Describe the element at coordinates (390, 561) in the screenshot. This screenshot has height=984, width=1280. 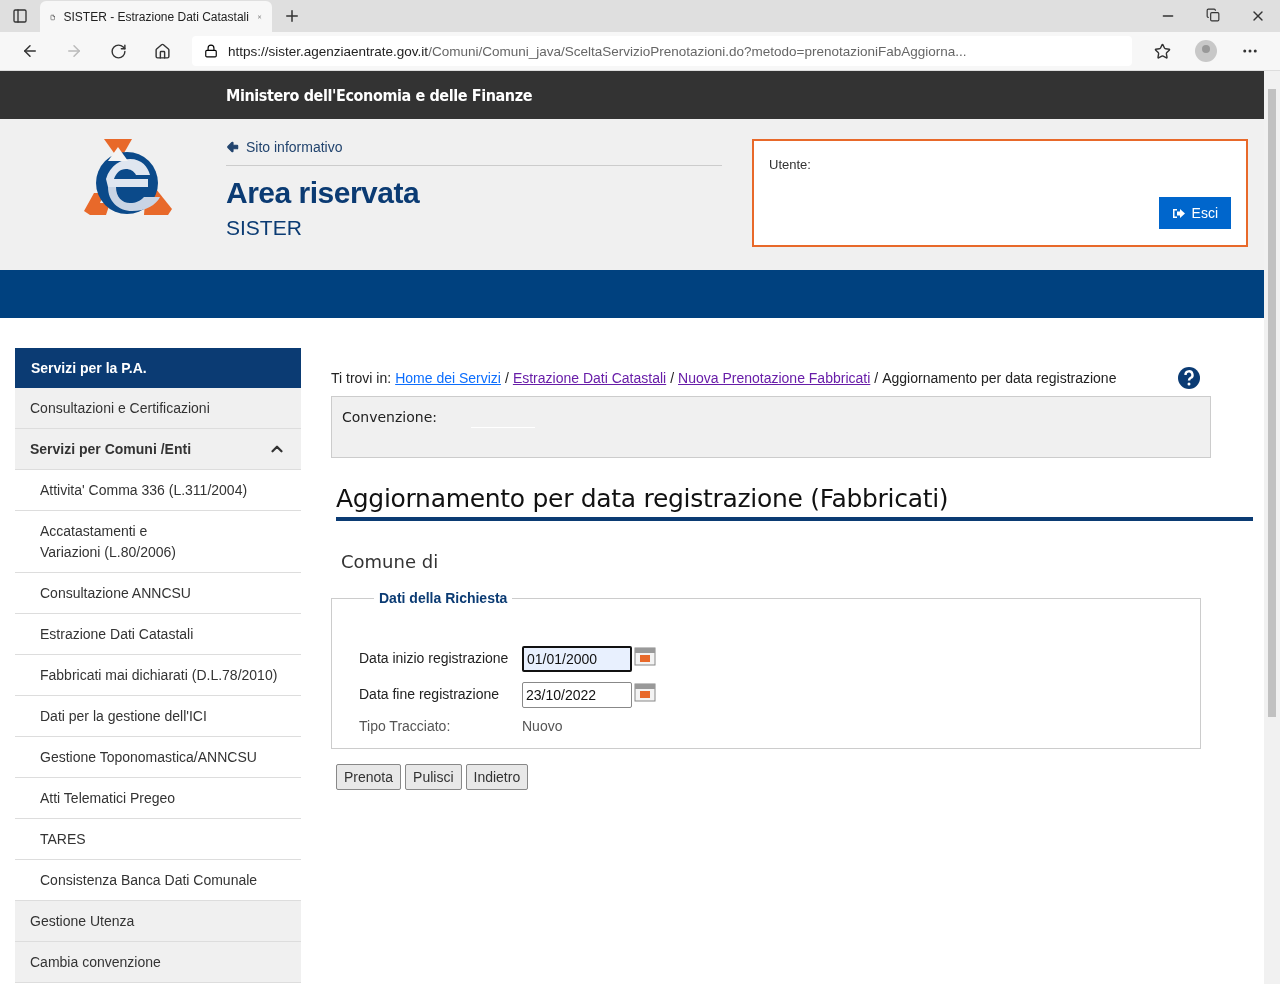
I see `comune-label: Comune di` at that location.